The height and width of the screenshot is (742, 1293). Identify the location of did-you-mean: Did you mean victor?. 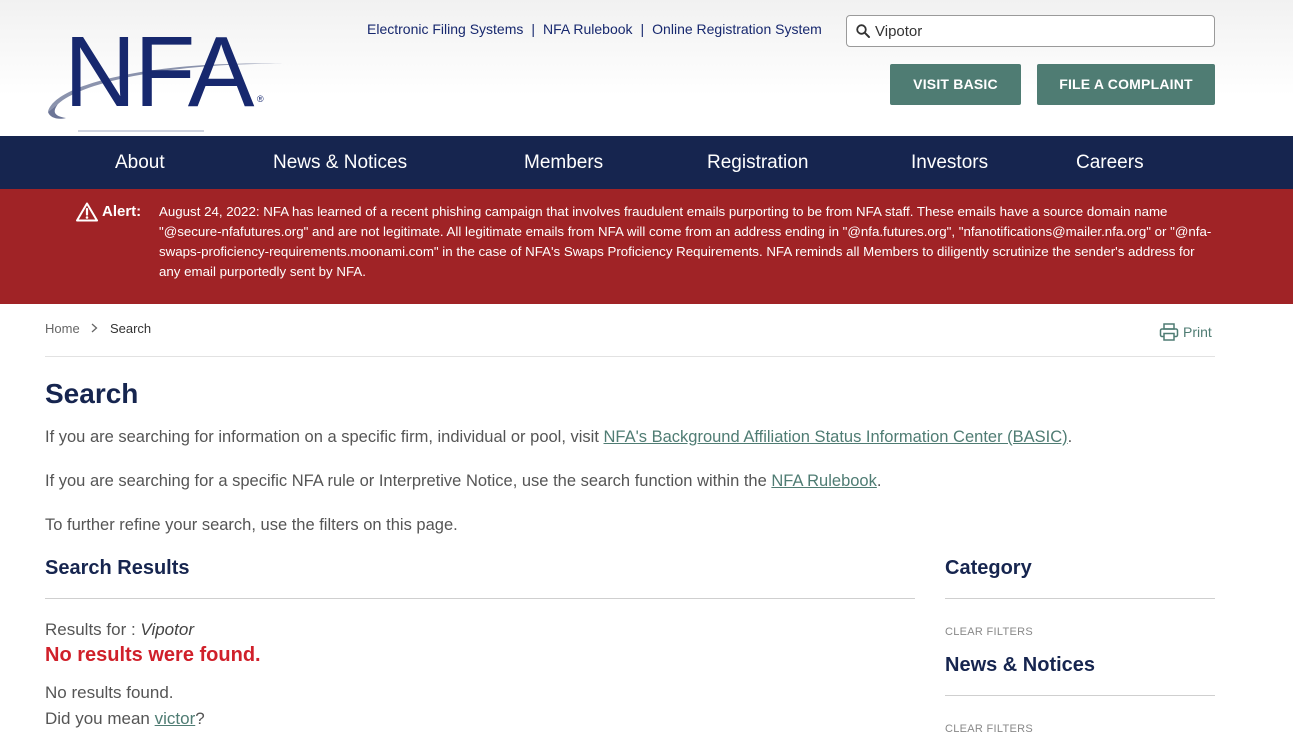
(125, 719).